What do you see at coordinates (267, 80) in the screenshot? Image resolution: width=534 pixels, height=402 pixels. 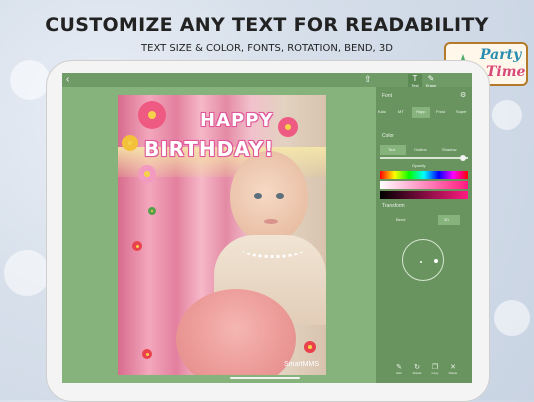 I see `top-toolbar: ‹ ⇧ T Text ✎ Erase` at bounding box center [267, 80].